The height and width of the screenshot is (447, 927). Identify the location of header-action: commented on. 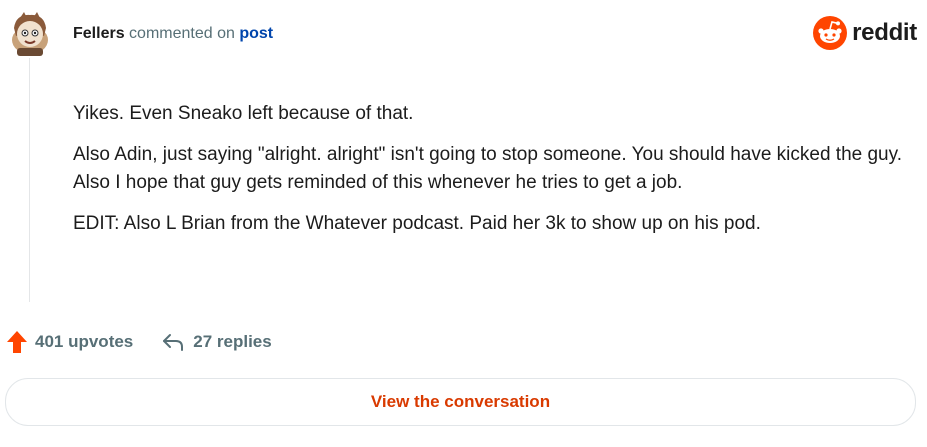
(182, 33).